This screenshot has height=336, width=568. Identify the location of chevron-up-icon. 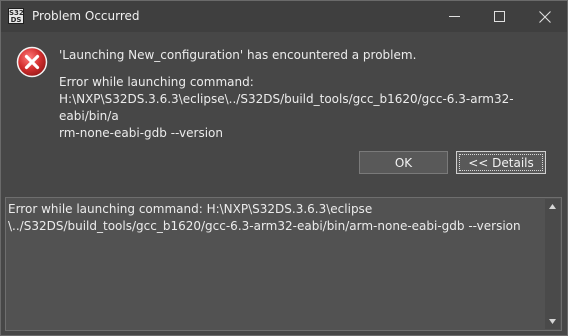
(552, 206).